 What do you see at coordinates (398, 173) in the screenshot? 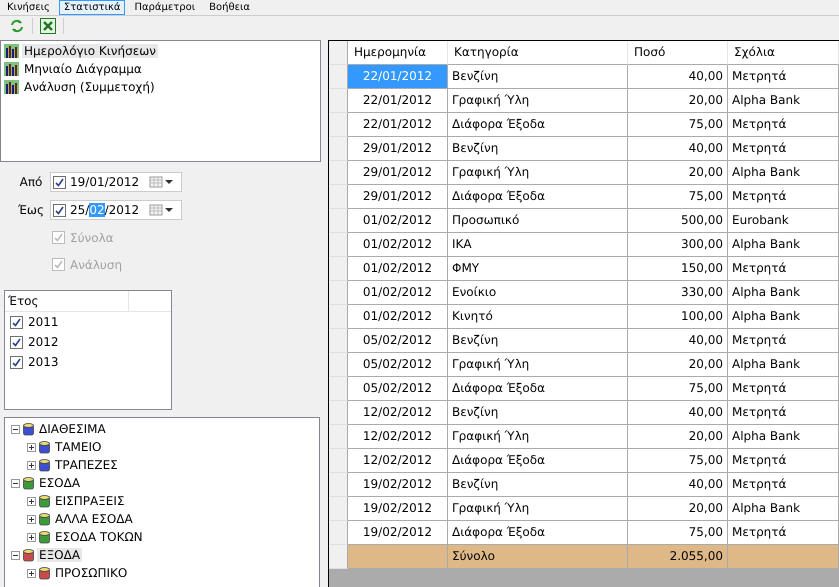
I see `table-cell: 29/01/2012` at bounding box center [398, 173].